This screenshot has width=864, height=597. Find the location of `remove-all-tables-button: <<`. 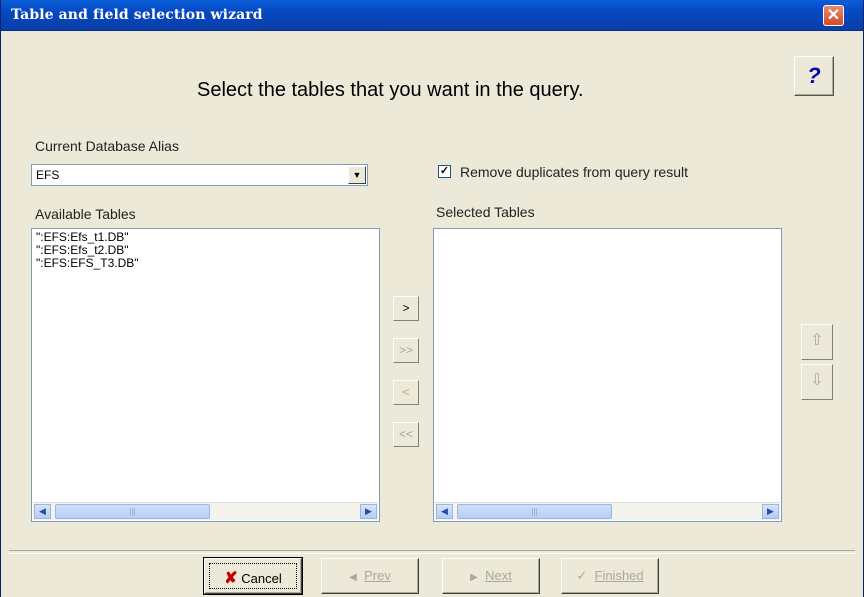

remove-all-tables-button: << is located at coordinates (406, 434).